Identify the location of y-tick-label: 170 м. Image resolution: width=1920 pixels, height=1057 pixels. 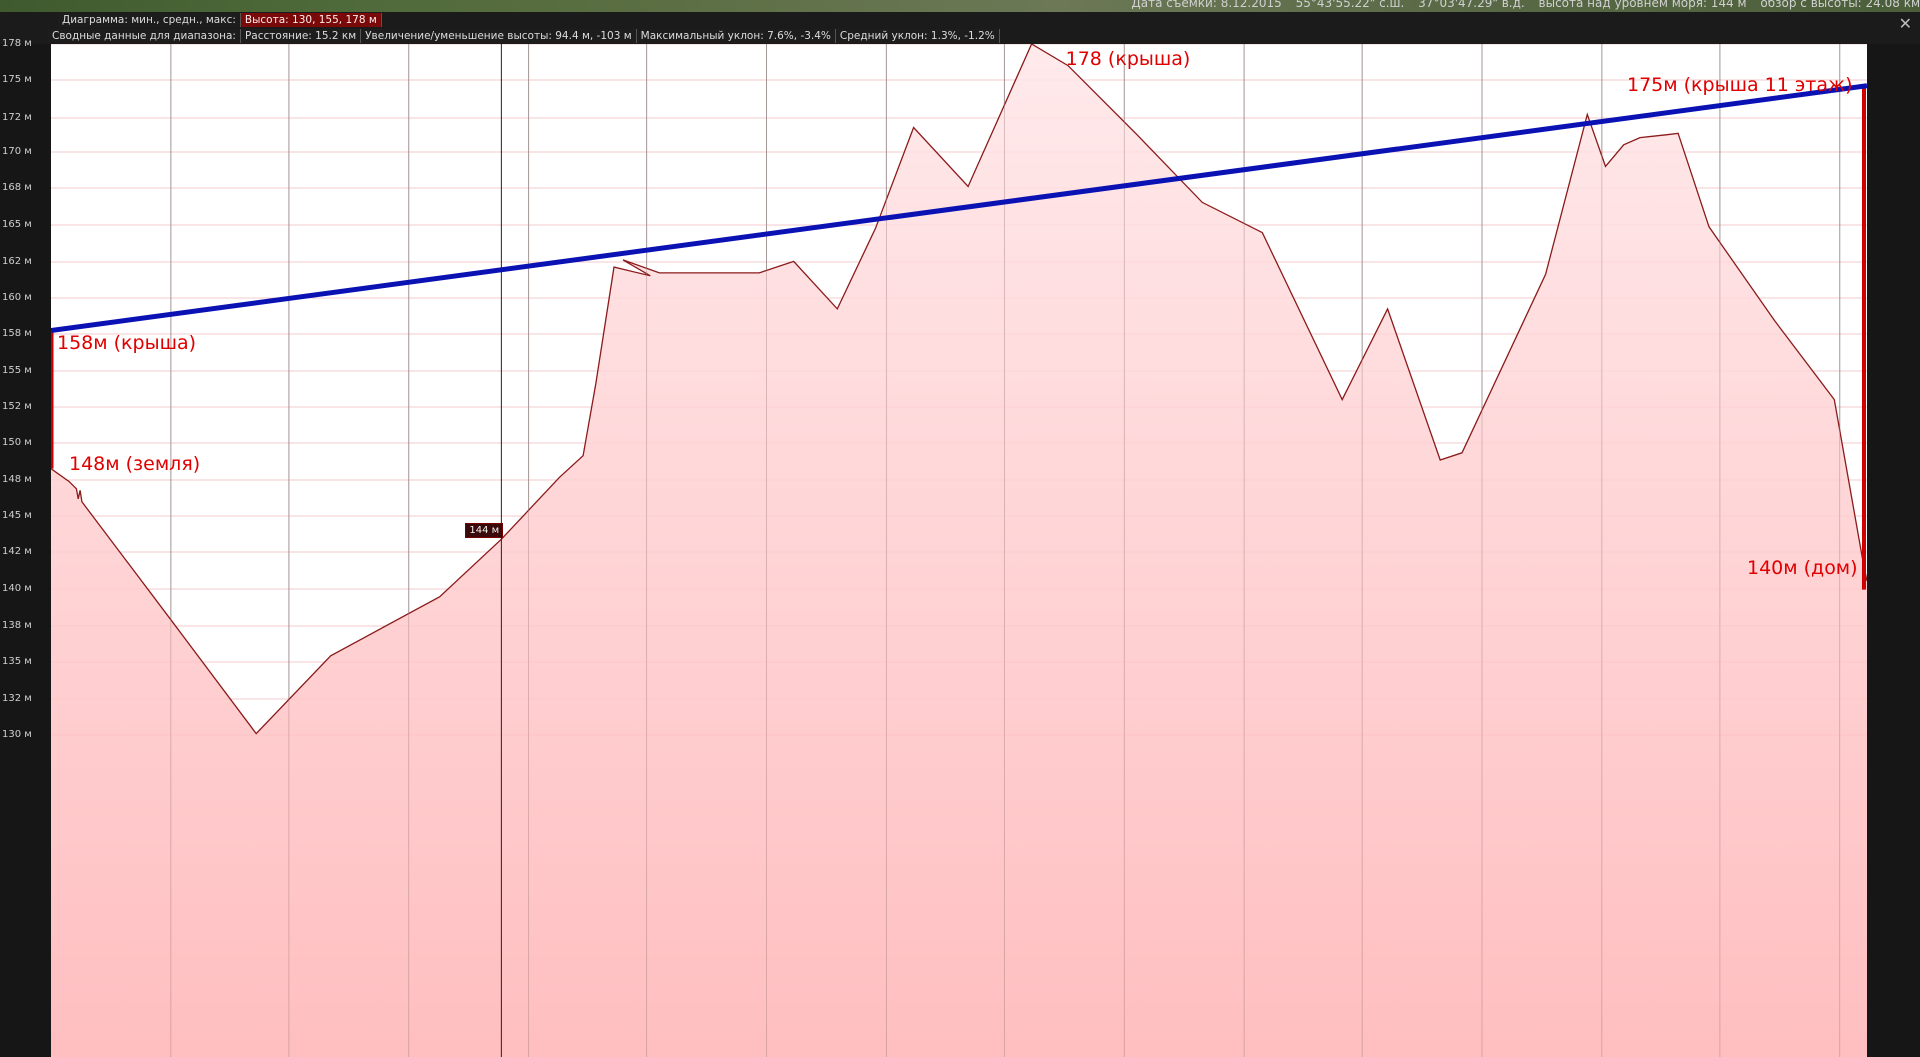
(17, 151).